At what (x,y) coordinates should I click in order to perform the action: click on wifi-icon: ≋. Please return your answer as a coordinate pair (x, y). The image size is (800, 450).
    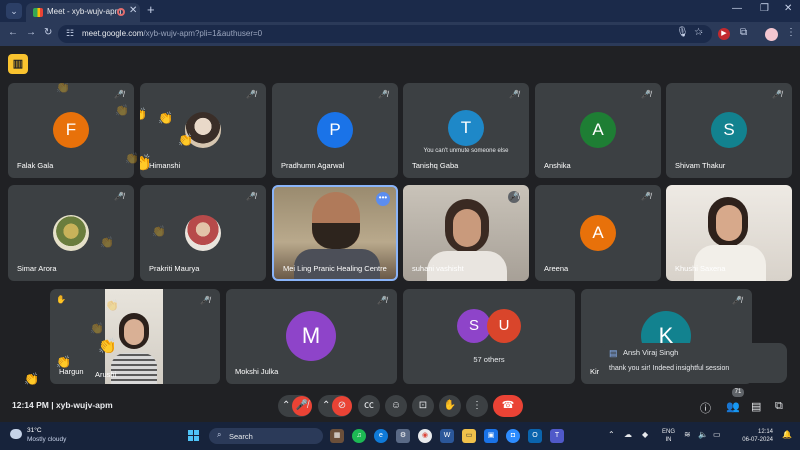
    Looking at the image, I should click on (687, 434).